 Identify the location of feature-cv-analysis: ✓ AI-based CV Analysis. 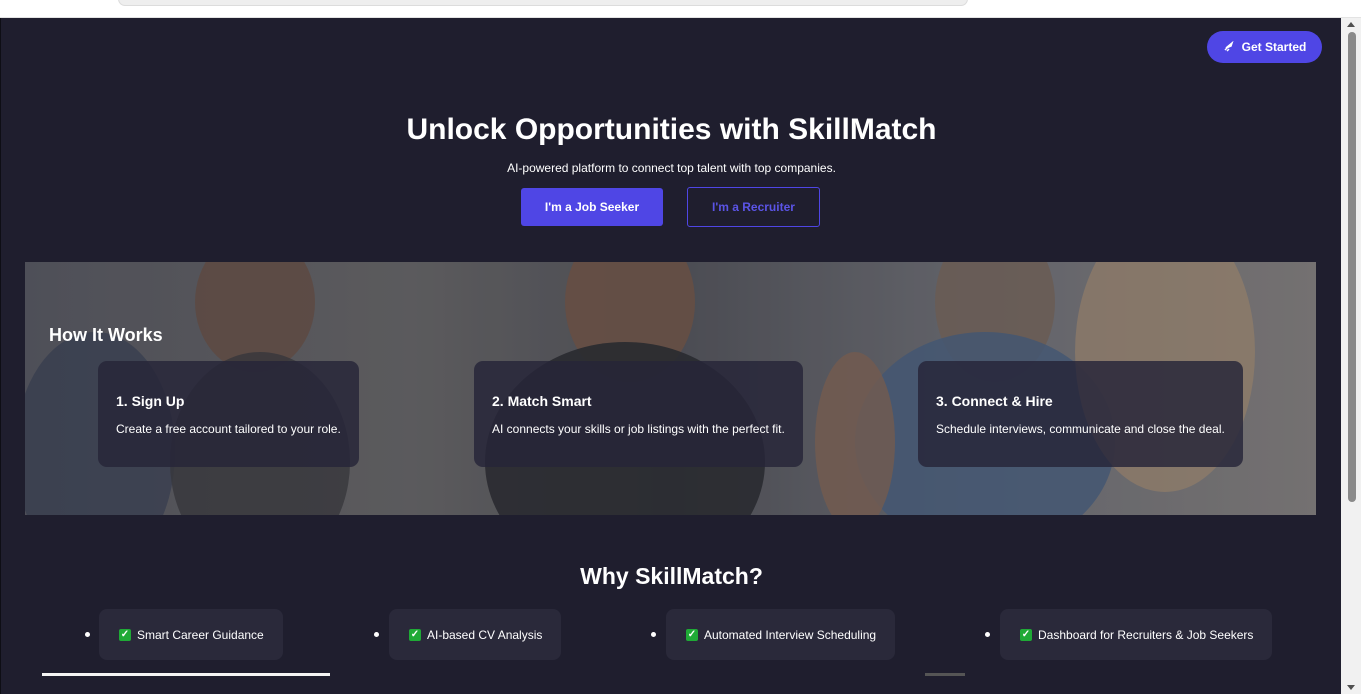
(475, 634).